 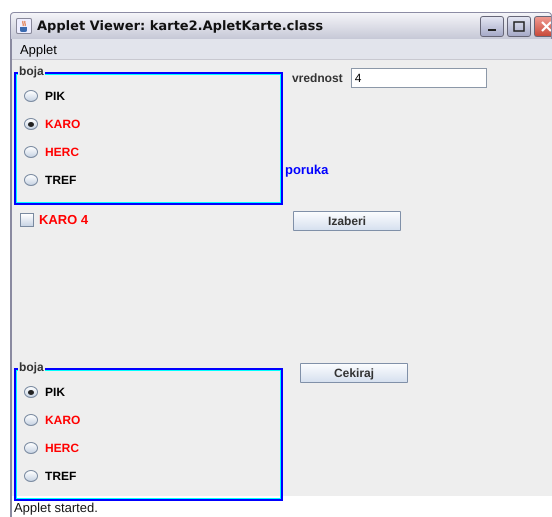 I want to click on close-button, so click(x=542, y=26).